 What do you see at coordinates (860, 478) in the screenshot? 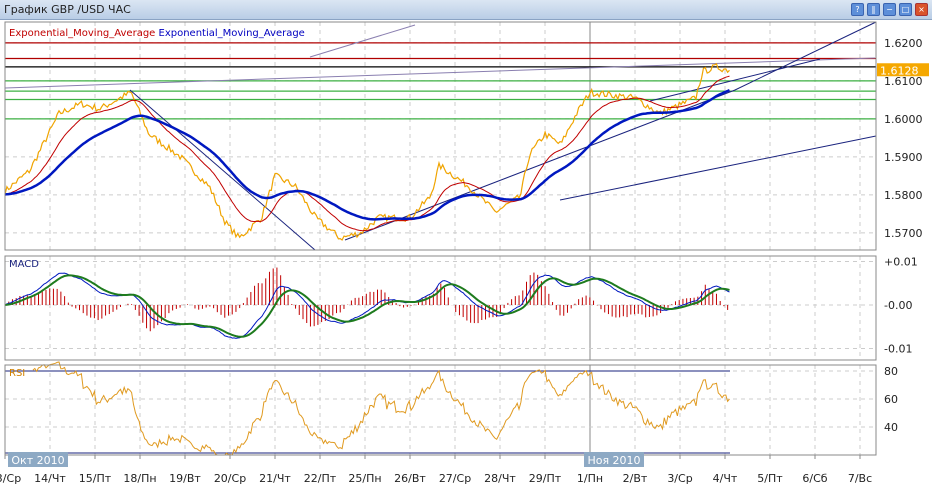
I see `x-tick-label: 7/Вс` at bounding box center [860, 478].